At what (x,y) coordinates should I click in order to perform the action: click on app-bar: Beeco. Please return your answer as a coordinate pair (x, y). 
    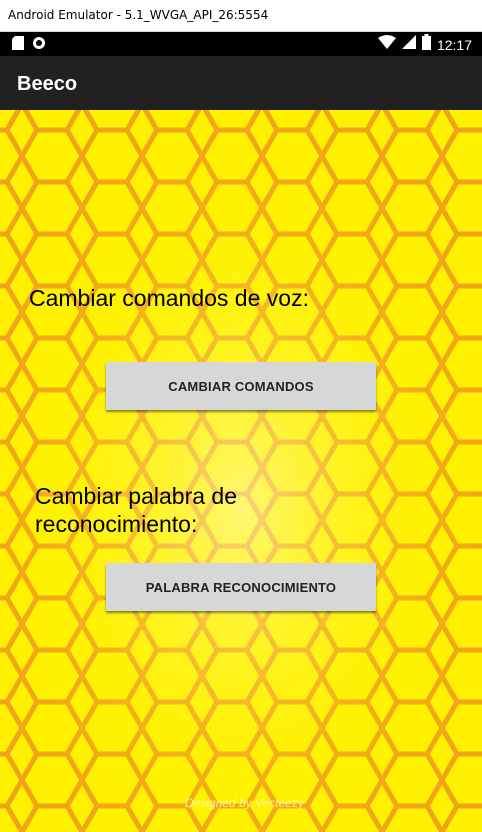
    Looking at the image, I should click on (241, 83).